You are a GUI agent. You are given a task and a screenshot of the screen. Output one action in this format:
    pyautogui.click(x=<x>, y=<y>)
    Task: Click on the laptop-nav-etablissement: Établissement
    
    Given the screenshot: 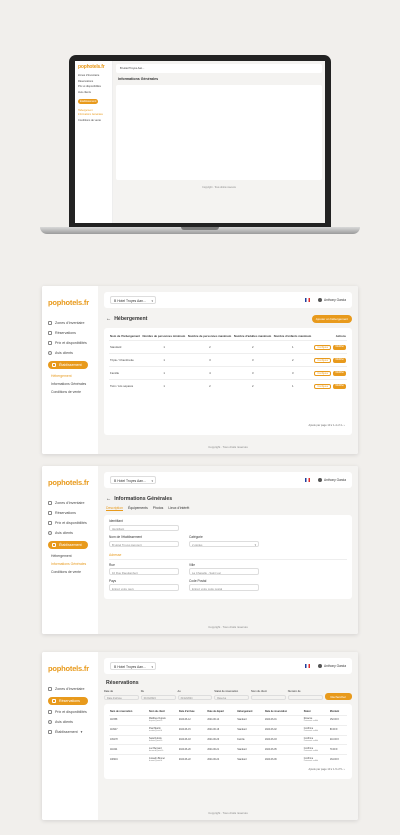 What is the action you would take?
    pyautogui.click(x=88, y=101)
    